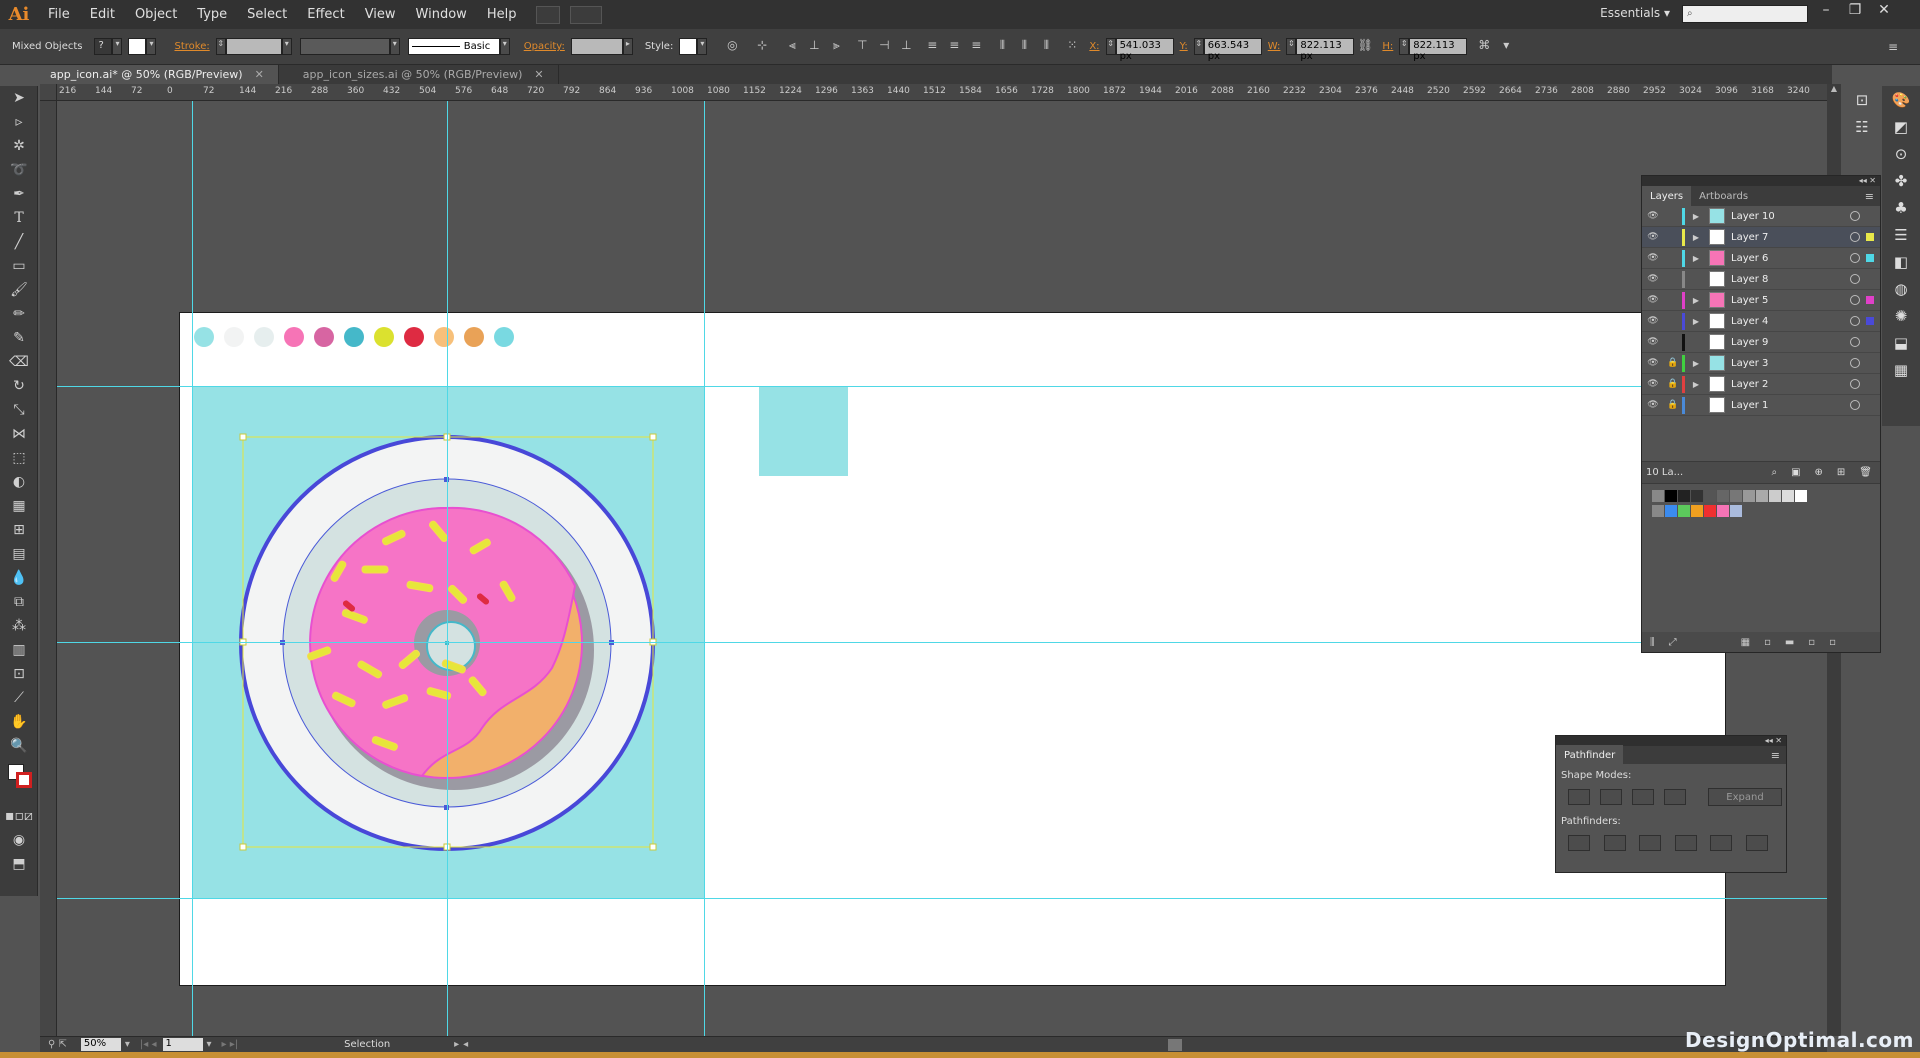 This screenshot has width=1920, height=1058. I want to click on stroke-weight-field, so click(253, 46).